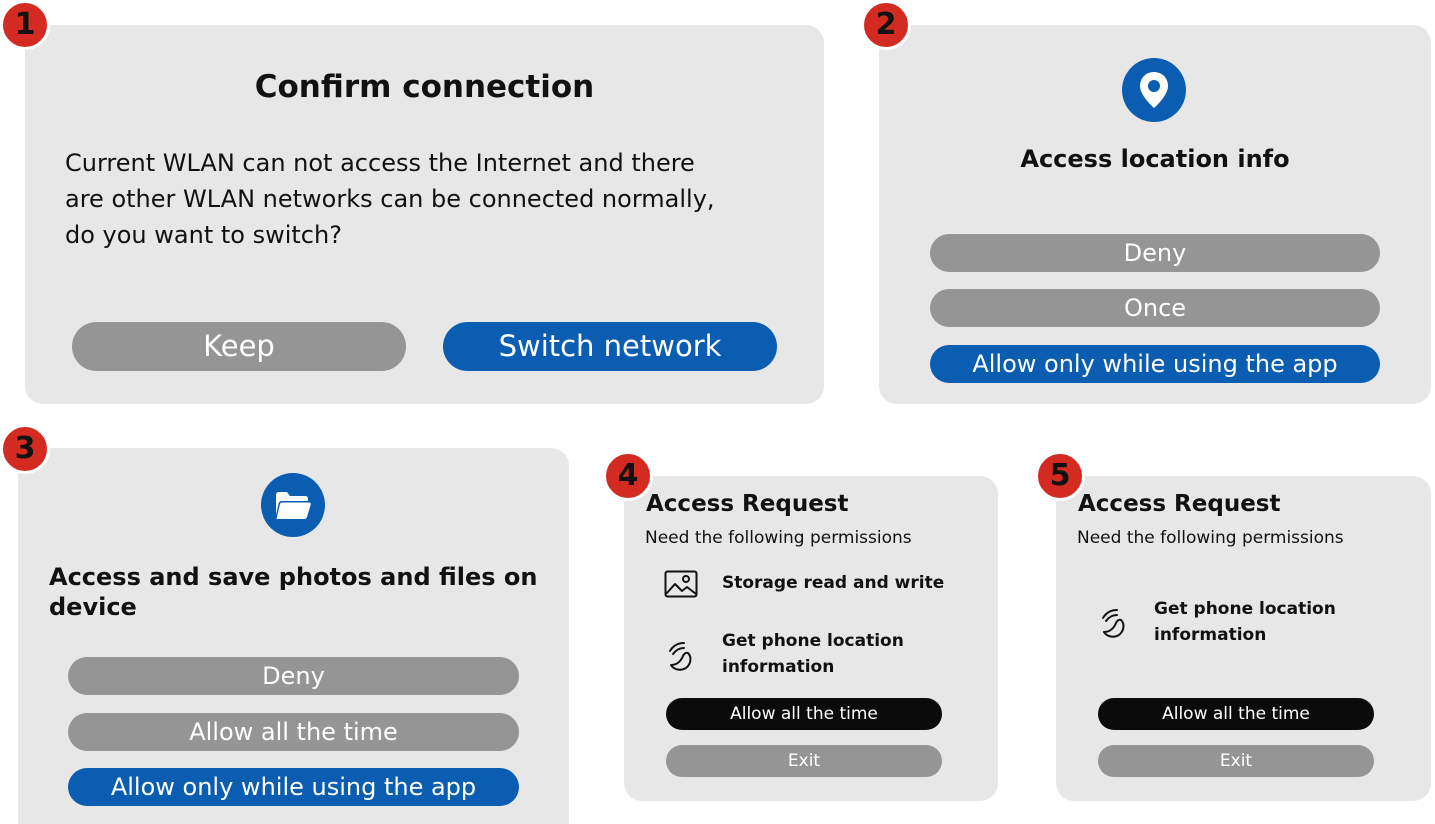 The width and height of the screenshot is (1435, 824). Describe the element at coordinates (293, 505) in the screenshot. I see `folder-icon` at that location.